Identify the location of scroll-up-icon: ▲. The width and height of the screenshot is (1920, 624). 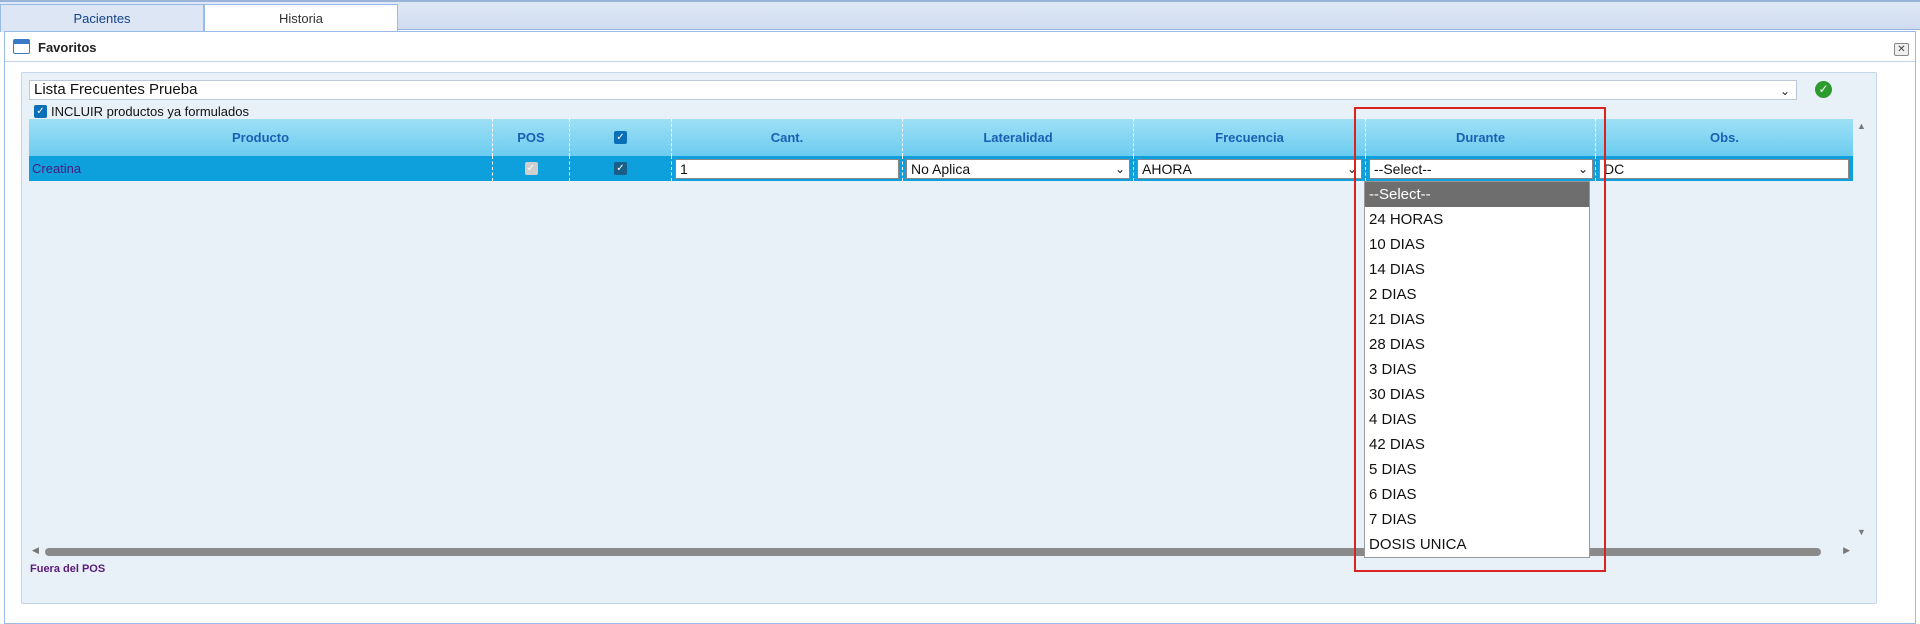
(1861, 126).